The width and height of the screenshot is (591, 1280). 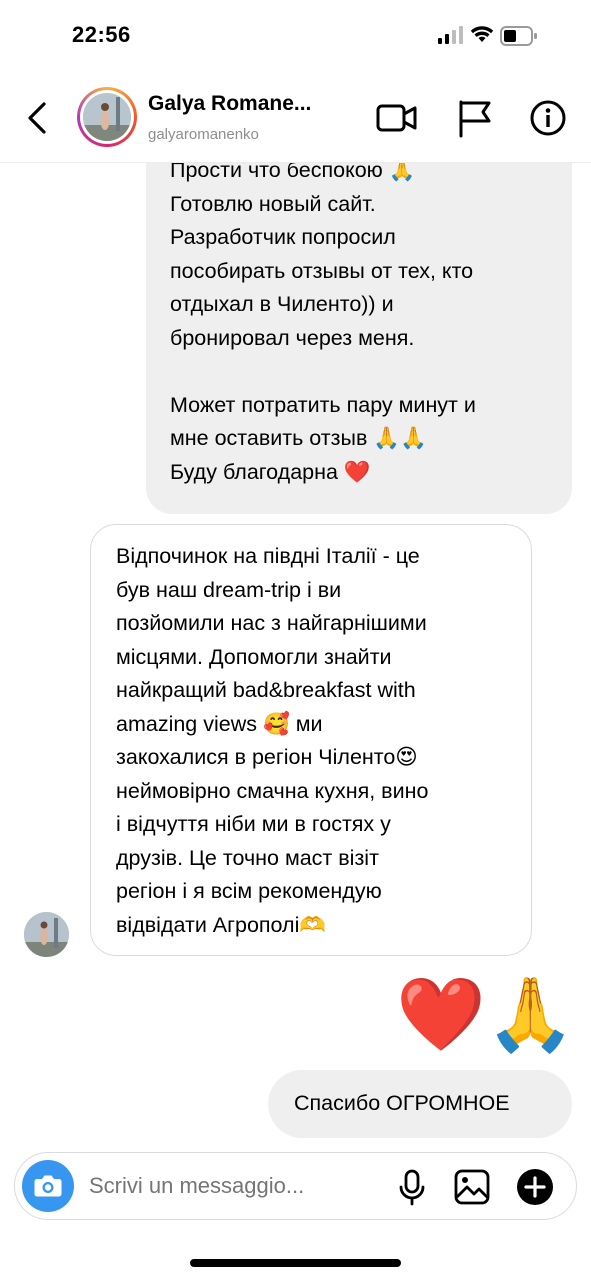 What do you see at coordinates (298, 438) in the screenshot?
I see `message-line: мне оставить отзыв 🙏🙏` at bounding box center [298, 438].